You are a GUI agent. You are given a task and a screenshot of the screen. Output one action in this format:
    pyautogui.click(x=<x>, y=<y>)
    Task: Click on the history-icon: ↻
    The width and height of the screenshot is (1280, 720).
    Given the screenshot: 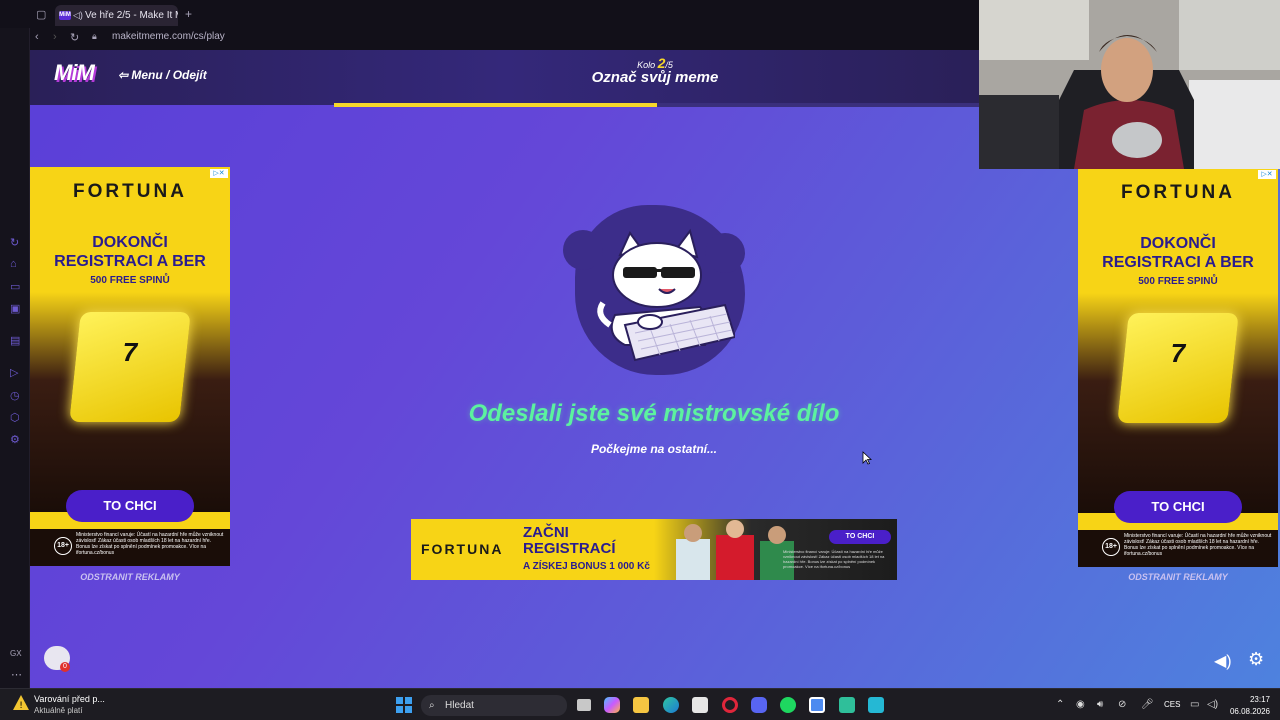 What is the action you would take?
    pyautogui.click(x=14, y=242)
    